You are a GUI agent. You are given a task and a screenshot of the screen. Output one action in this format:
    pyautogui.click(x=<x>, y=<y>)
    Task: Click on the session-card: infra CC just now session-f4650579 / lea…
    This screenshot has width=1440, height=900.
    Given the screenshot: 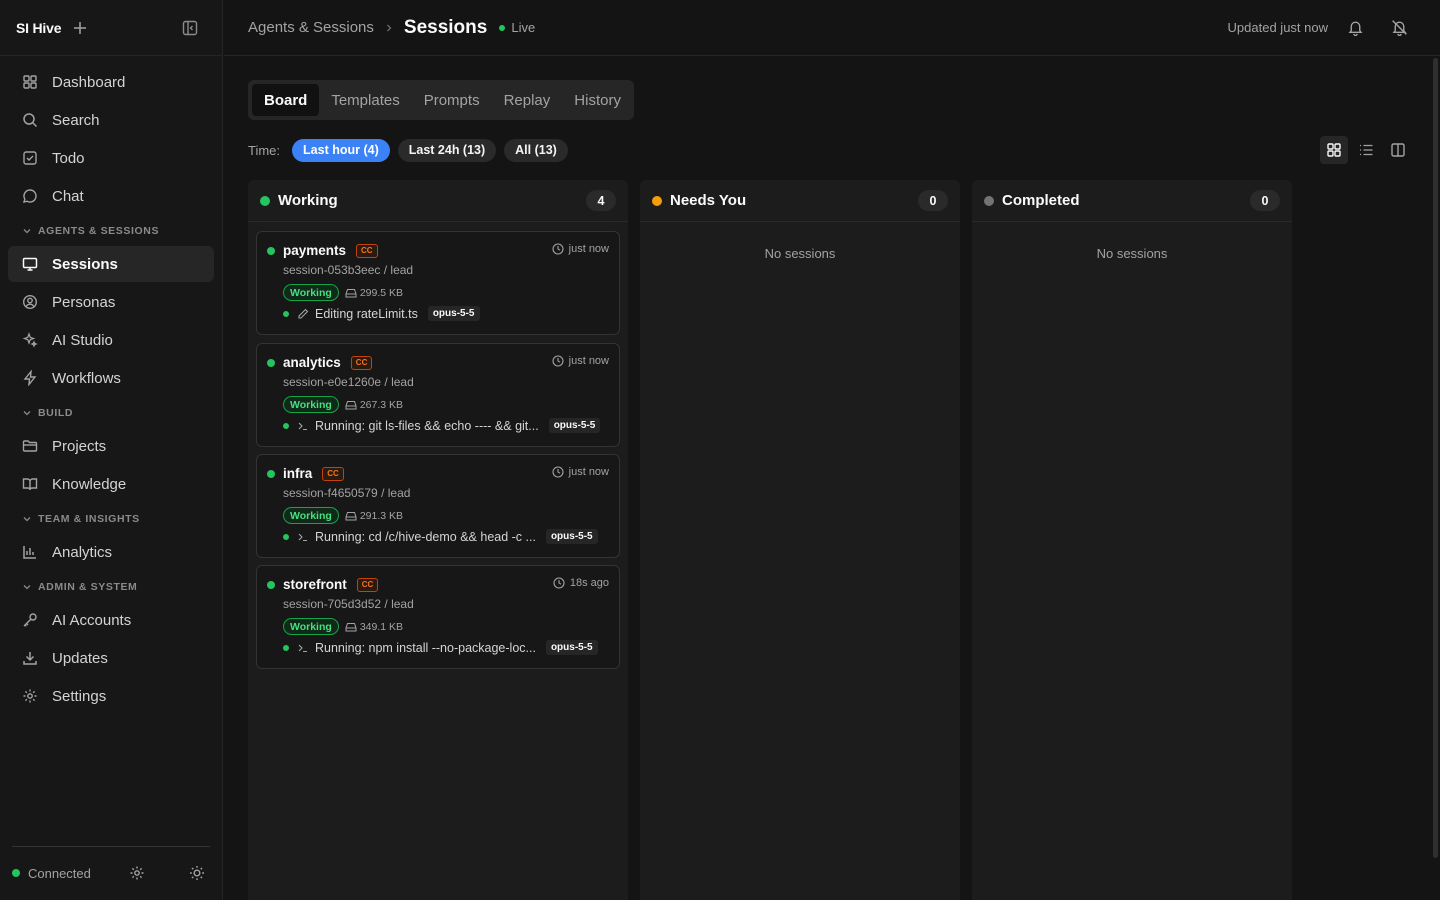 What is the action you would take?
    pyautogui.click(x=438, y=506)
    